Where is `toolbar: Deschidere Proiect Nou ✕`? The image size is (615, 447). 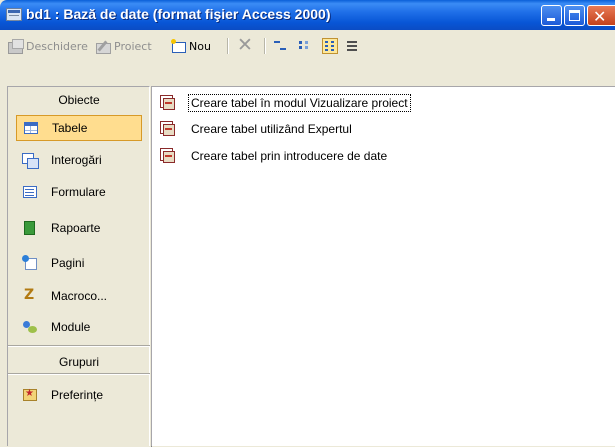
toolbar: Deschidere Proiect Nou ✕ is located at coordinates (307, 45).